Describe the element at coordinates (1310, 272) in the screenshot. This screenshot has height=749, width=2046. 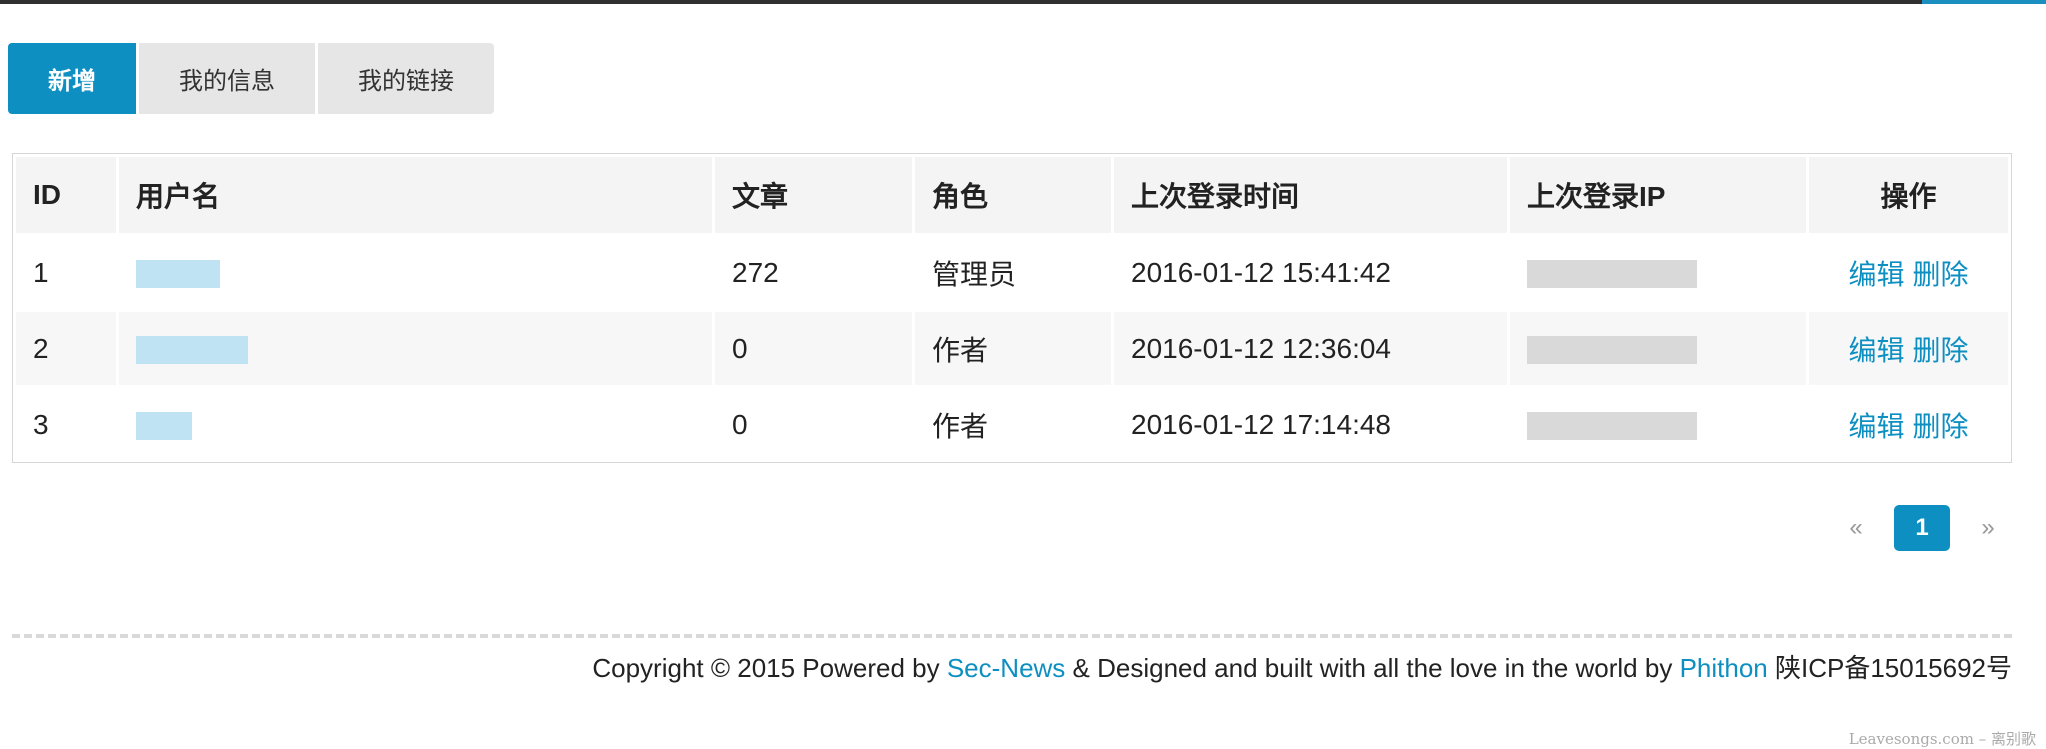
I see `cell-last-login-time: 2016-01-12 15:41:42` at that location.